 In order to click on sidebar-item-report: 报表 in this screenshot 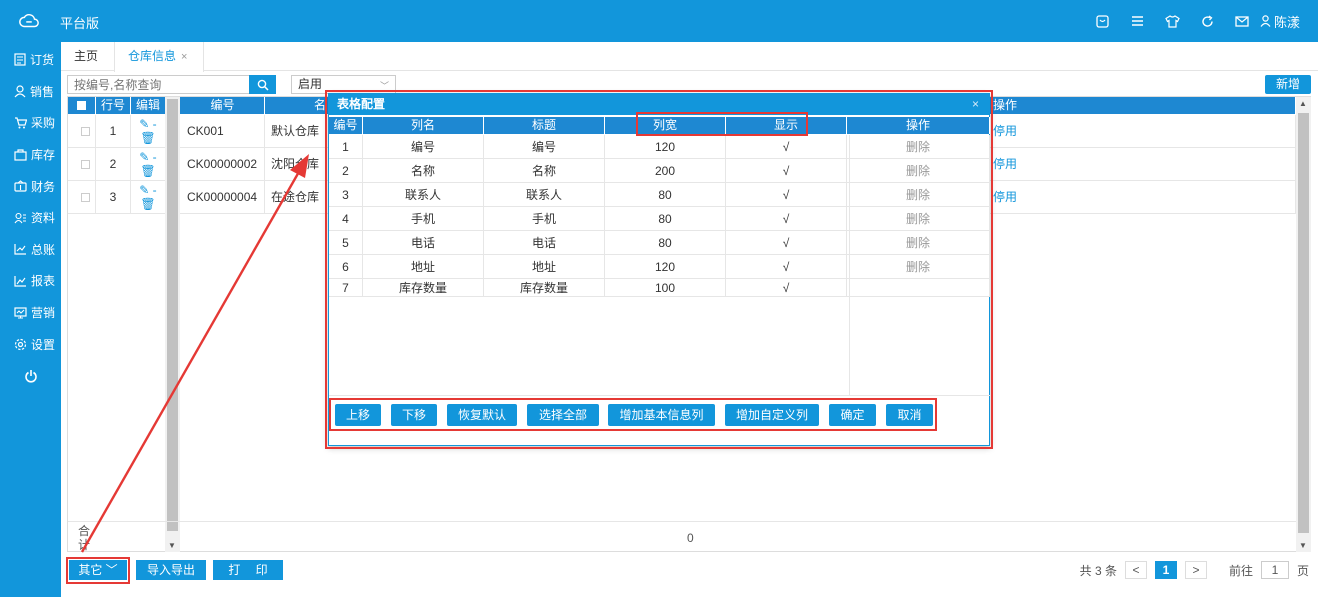, I will do `click(30, 281)`.